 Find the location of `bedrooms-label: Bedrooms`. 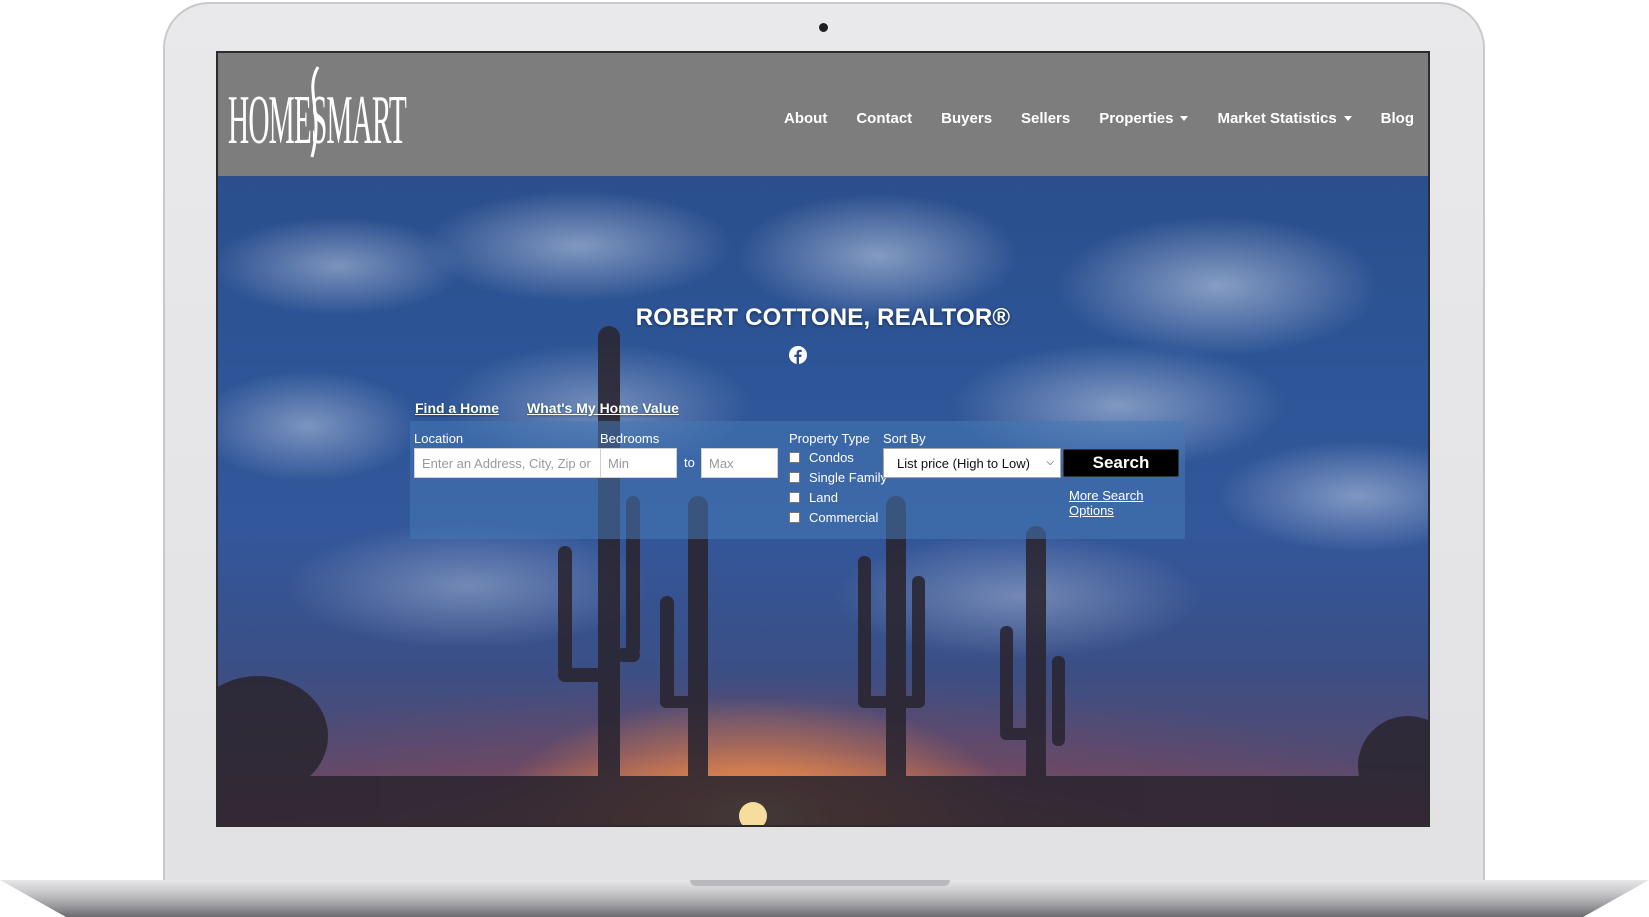

bedrooms-label: Bedrooms is located at coordinates (630, 438).